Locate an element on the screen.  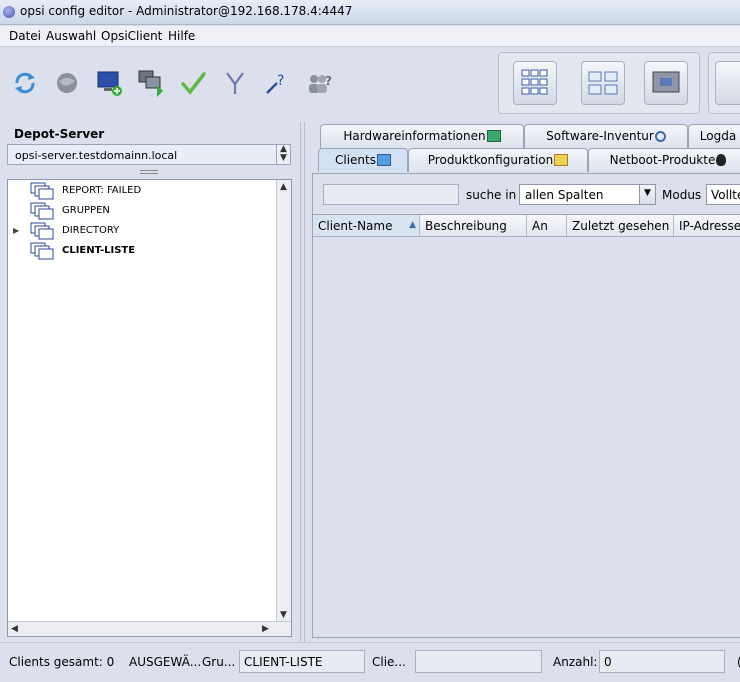
menu-datei: Datei is located at coordinates (25, 36).